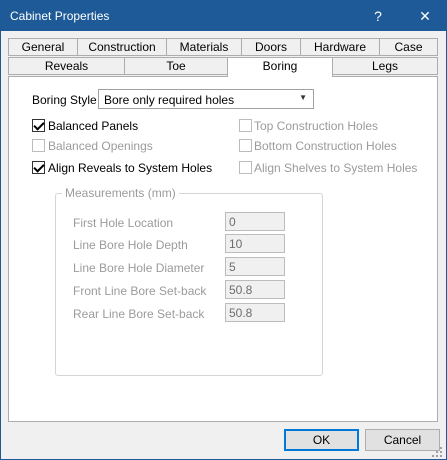 This screenshot has width=447, height=460. What do you see at coordinates (130, 168) in the screenshot?
I see `align-reveals-label: Align Reveals to System Holes` at bounding box center [130, 168].